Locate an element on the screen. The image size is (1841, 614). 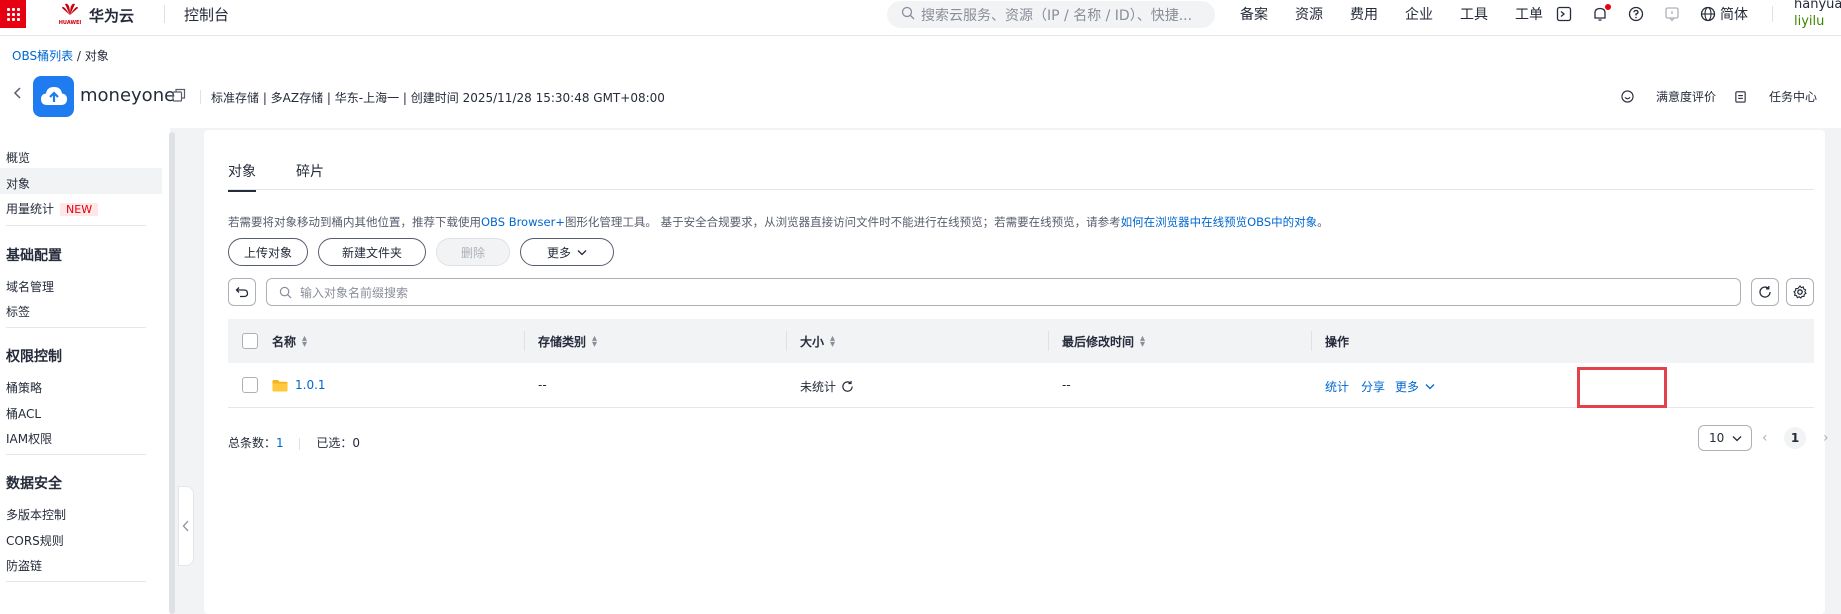
nav-link-enterprise: 企业 is located at coordinates (1419, 14).